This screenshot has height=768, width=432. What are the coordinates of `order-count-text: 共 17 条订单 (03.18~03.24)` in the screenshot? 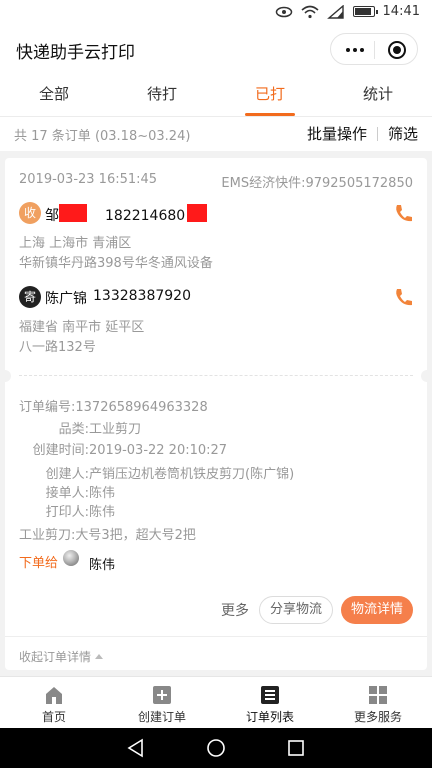 It's located at (102, 136).